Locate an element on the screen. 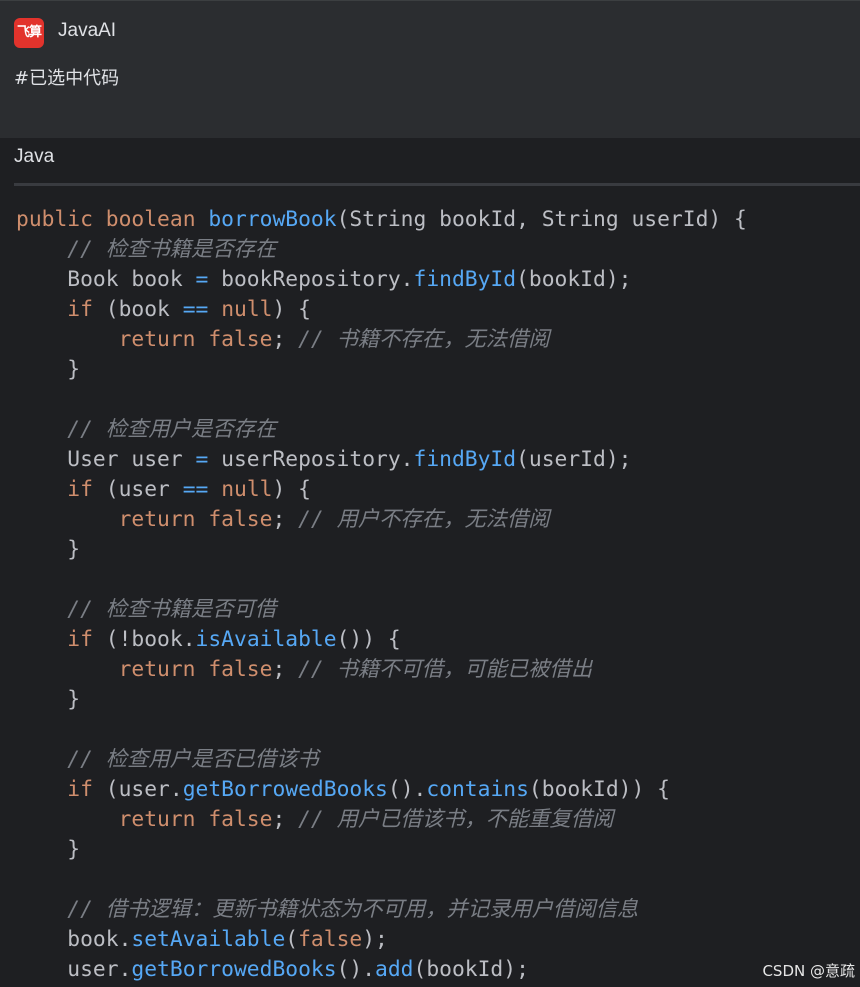  code-text: (user is located at coordinates (137, 489).